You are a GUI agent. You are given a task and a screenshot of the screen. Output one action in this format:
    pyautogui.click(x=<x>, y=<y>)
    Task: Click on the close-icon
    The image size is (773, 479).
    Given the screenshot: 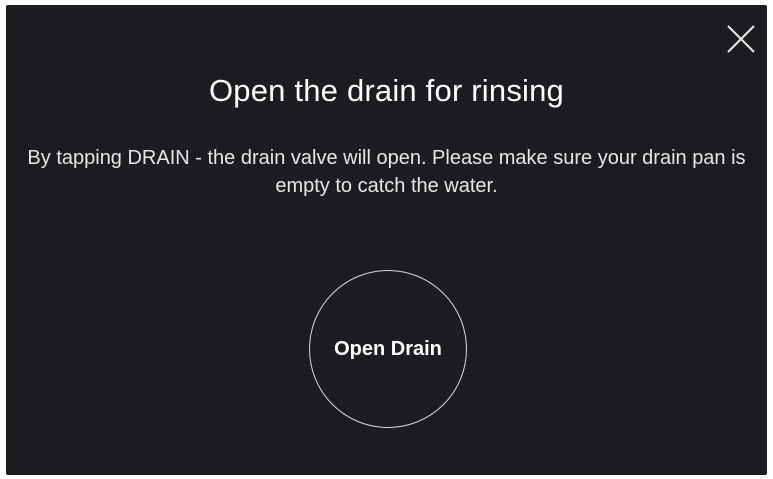 What is the action you would take?
    pyautogui.click(x=741, y=39)
    